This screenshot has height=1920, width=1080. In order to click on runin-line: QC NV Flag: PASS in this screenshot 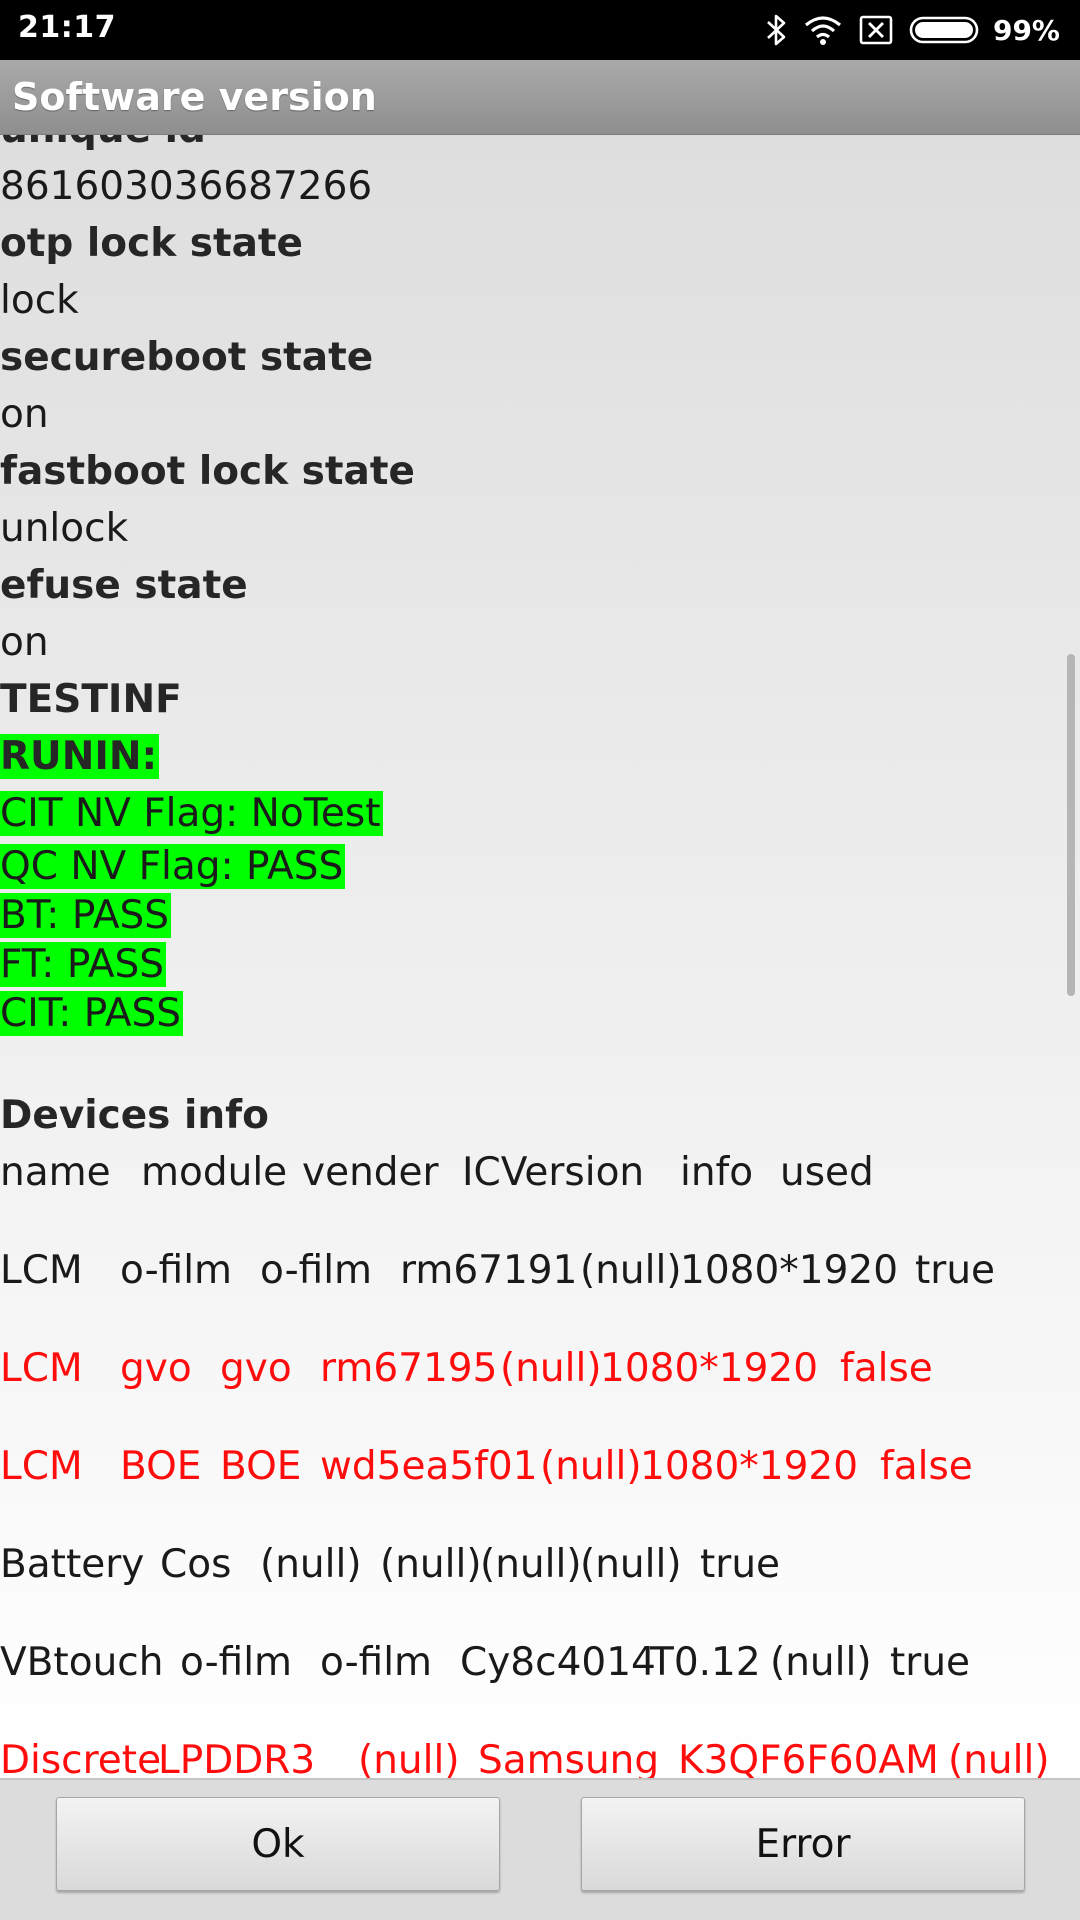, I will do `click(173, 866)`.